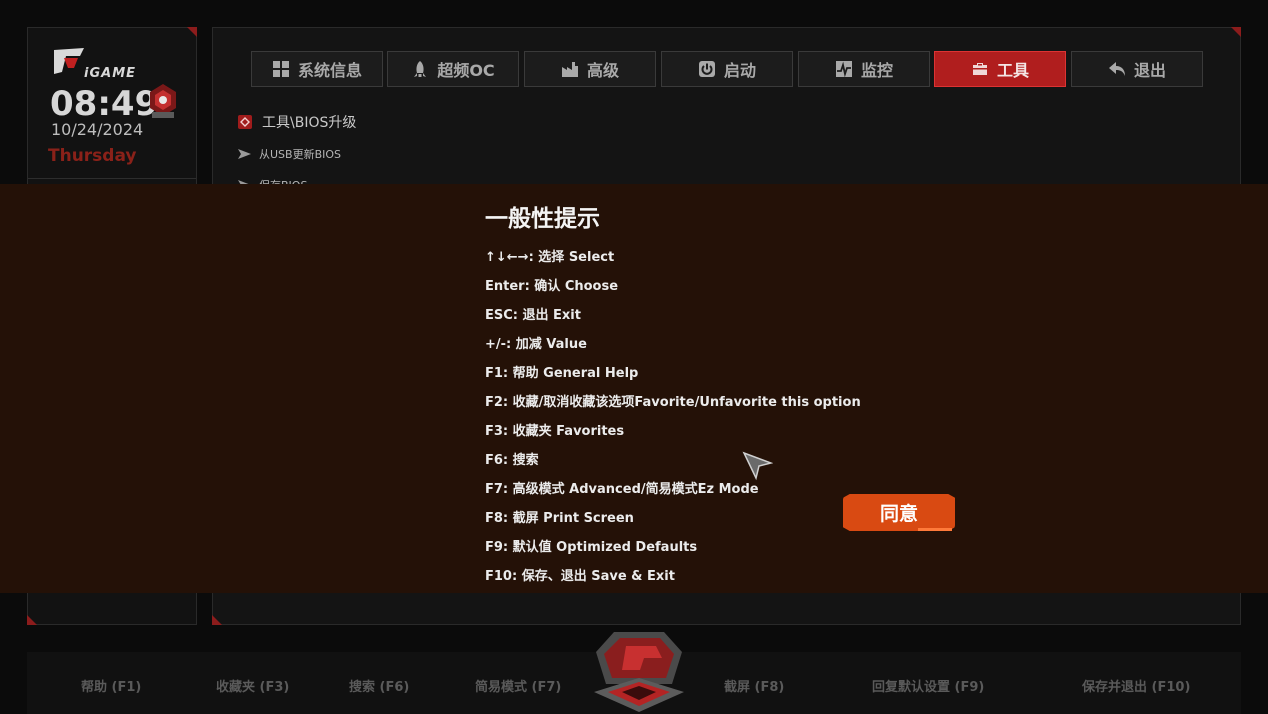  What do you see at coordinates (466, 70) in the screenshot?
I see `tab-label: 超频OC` at bounding box center [466, 70].